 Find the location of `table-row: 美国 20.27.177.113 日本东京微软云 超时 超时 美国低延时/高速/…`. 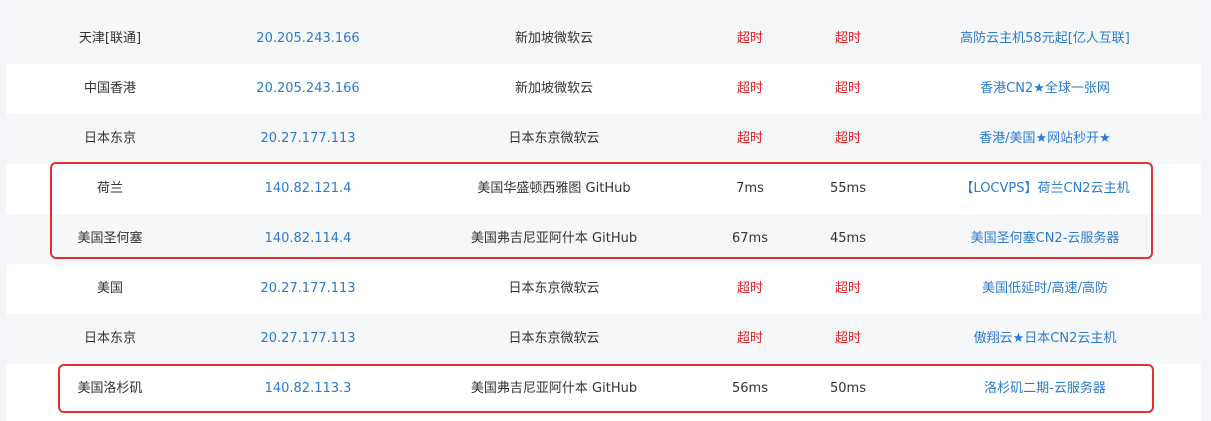

table-row: 美国 20.27.177.113 日本东京微软云 超时 超时 美国低延时/高速/… is located at coordinates (603, 289).